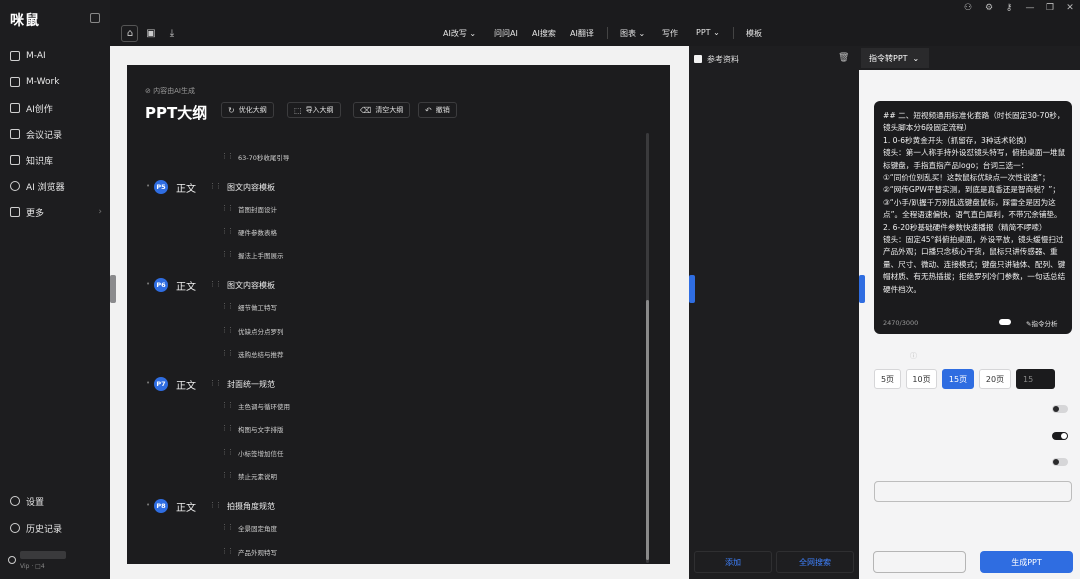 The image size is (1080, 579). I want to click on sidebar-item-settings: 设置, so click(56, 501).